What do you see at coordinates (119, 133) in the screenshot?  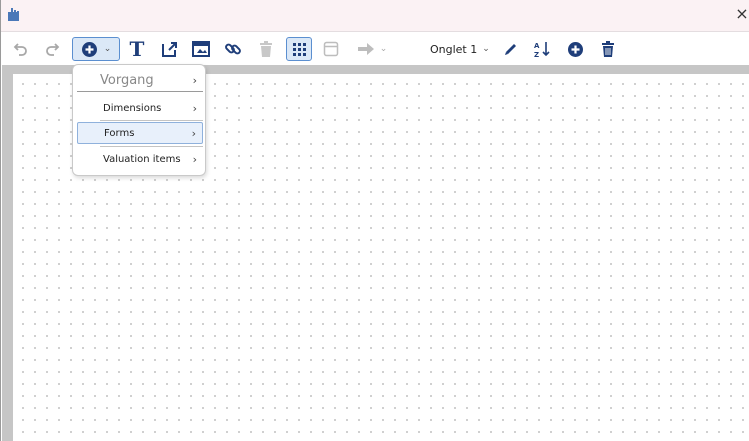 I see `menu-item-label: Forms` at bounding box center [119, 133].